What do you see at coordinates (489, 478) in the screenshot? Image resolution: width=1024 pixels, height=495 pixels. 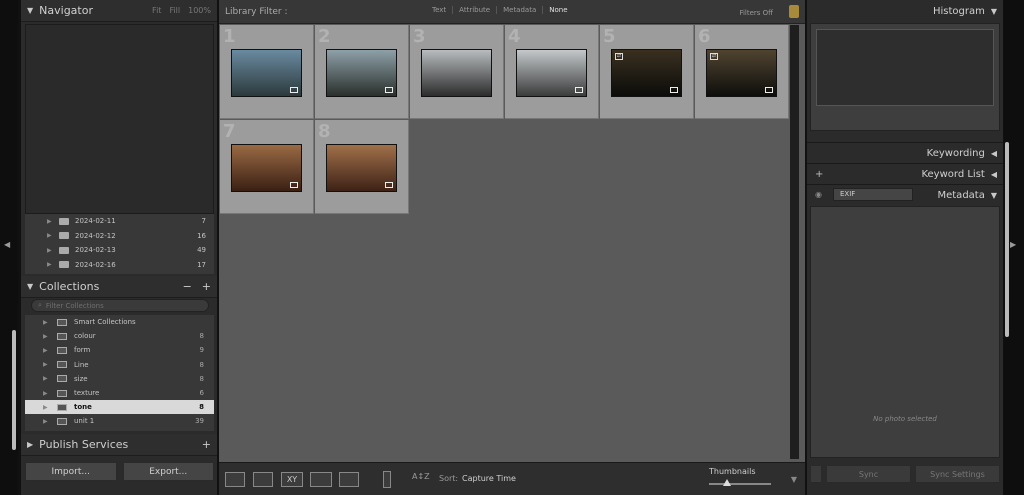 I see `sort-order-dropdown: Capture Time` at bounding box center [489, 478].